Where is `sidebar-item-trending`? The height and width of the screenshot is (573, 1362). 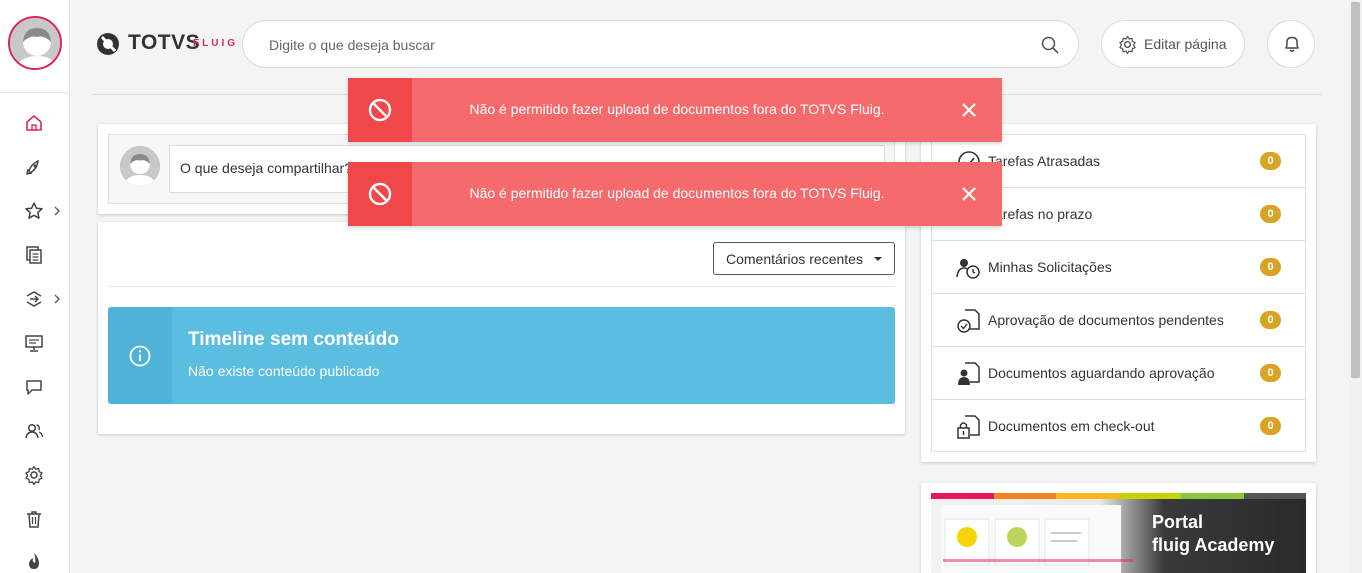 sidebar-item-trending is located at coordinates (35, 559).